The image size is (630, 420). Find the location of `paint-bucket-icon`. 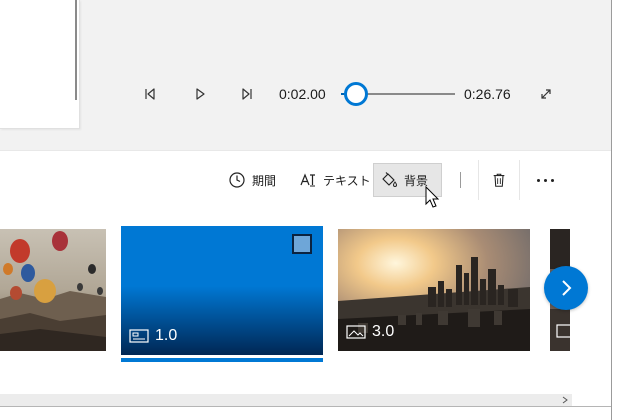

paint-bucket-icon is located at coordinates (390, 179).